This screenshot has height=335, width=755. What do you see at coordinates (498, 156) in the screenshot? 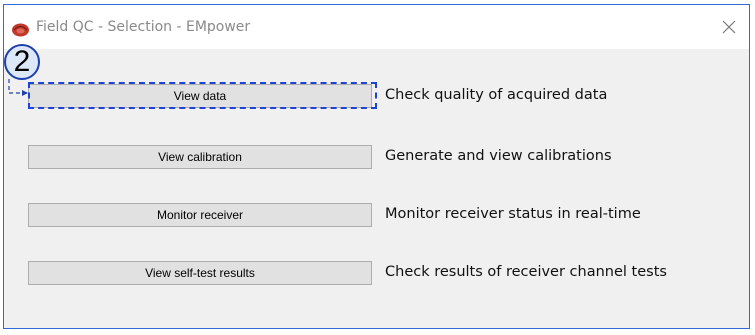
I see `view-calibration-description: Generate and view calibrations` at bounding box center [498, 156].